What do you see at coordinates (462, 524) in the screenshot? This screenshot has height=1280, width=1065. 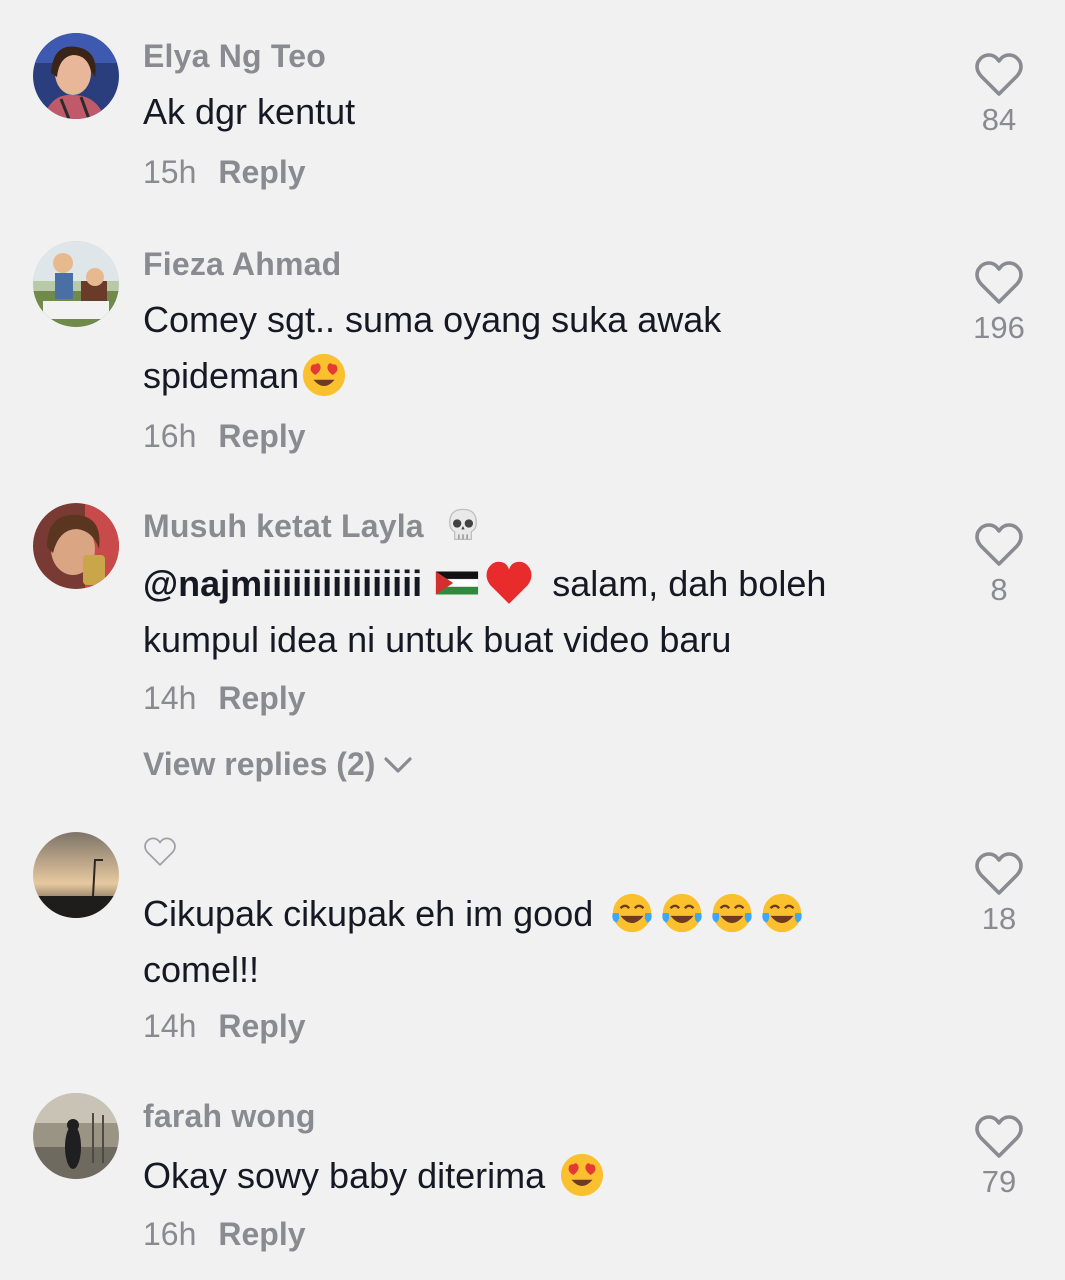 I see `skull-emoji` at bounding box center [462, 524].